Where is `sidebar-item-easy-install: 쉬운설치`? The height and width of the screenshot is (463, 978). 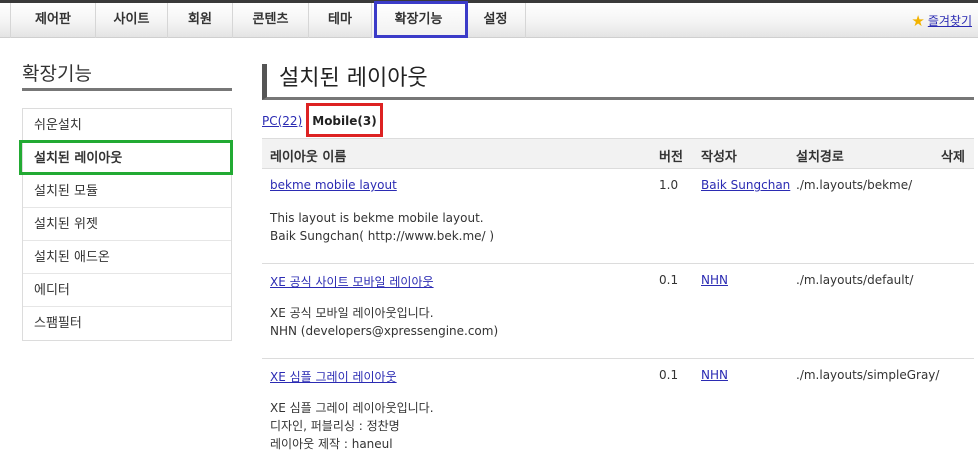
sidebar-item-easy-install: 쉬운설치 is located at coordinates (127, 125).